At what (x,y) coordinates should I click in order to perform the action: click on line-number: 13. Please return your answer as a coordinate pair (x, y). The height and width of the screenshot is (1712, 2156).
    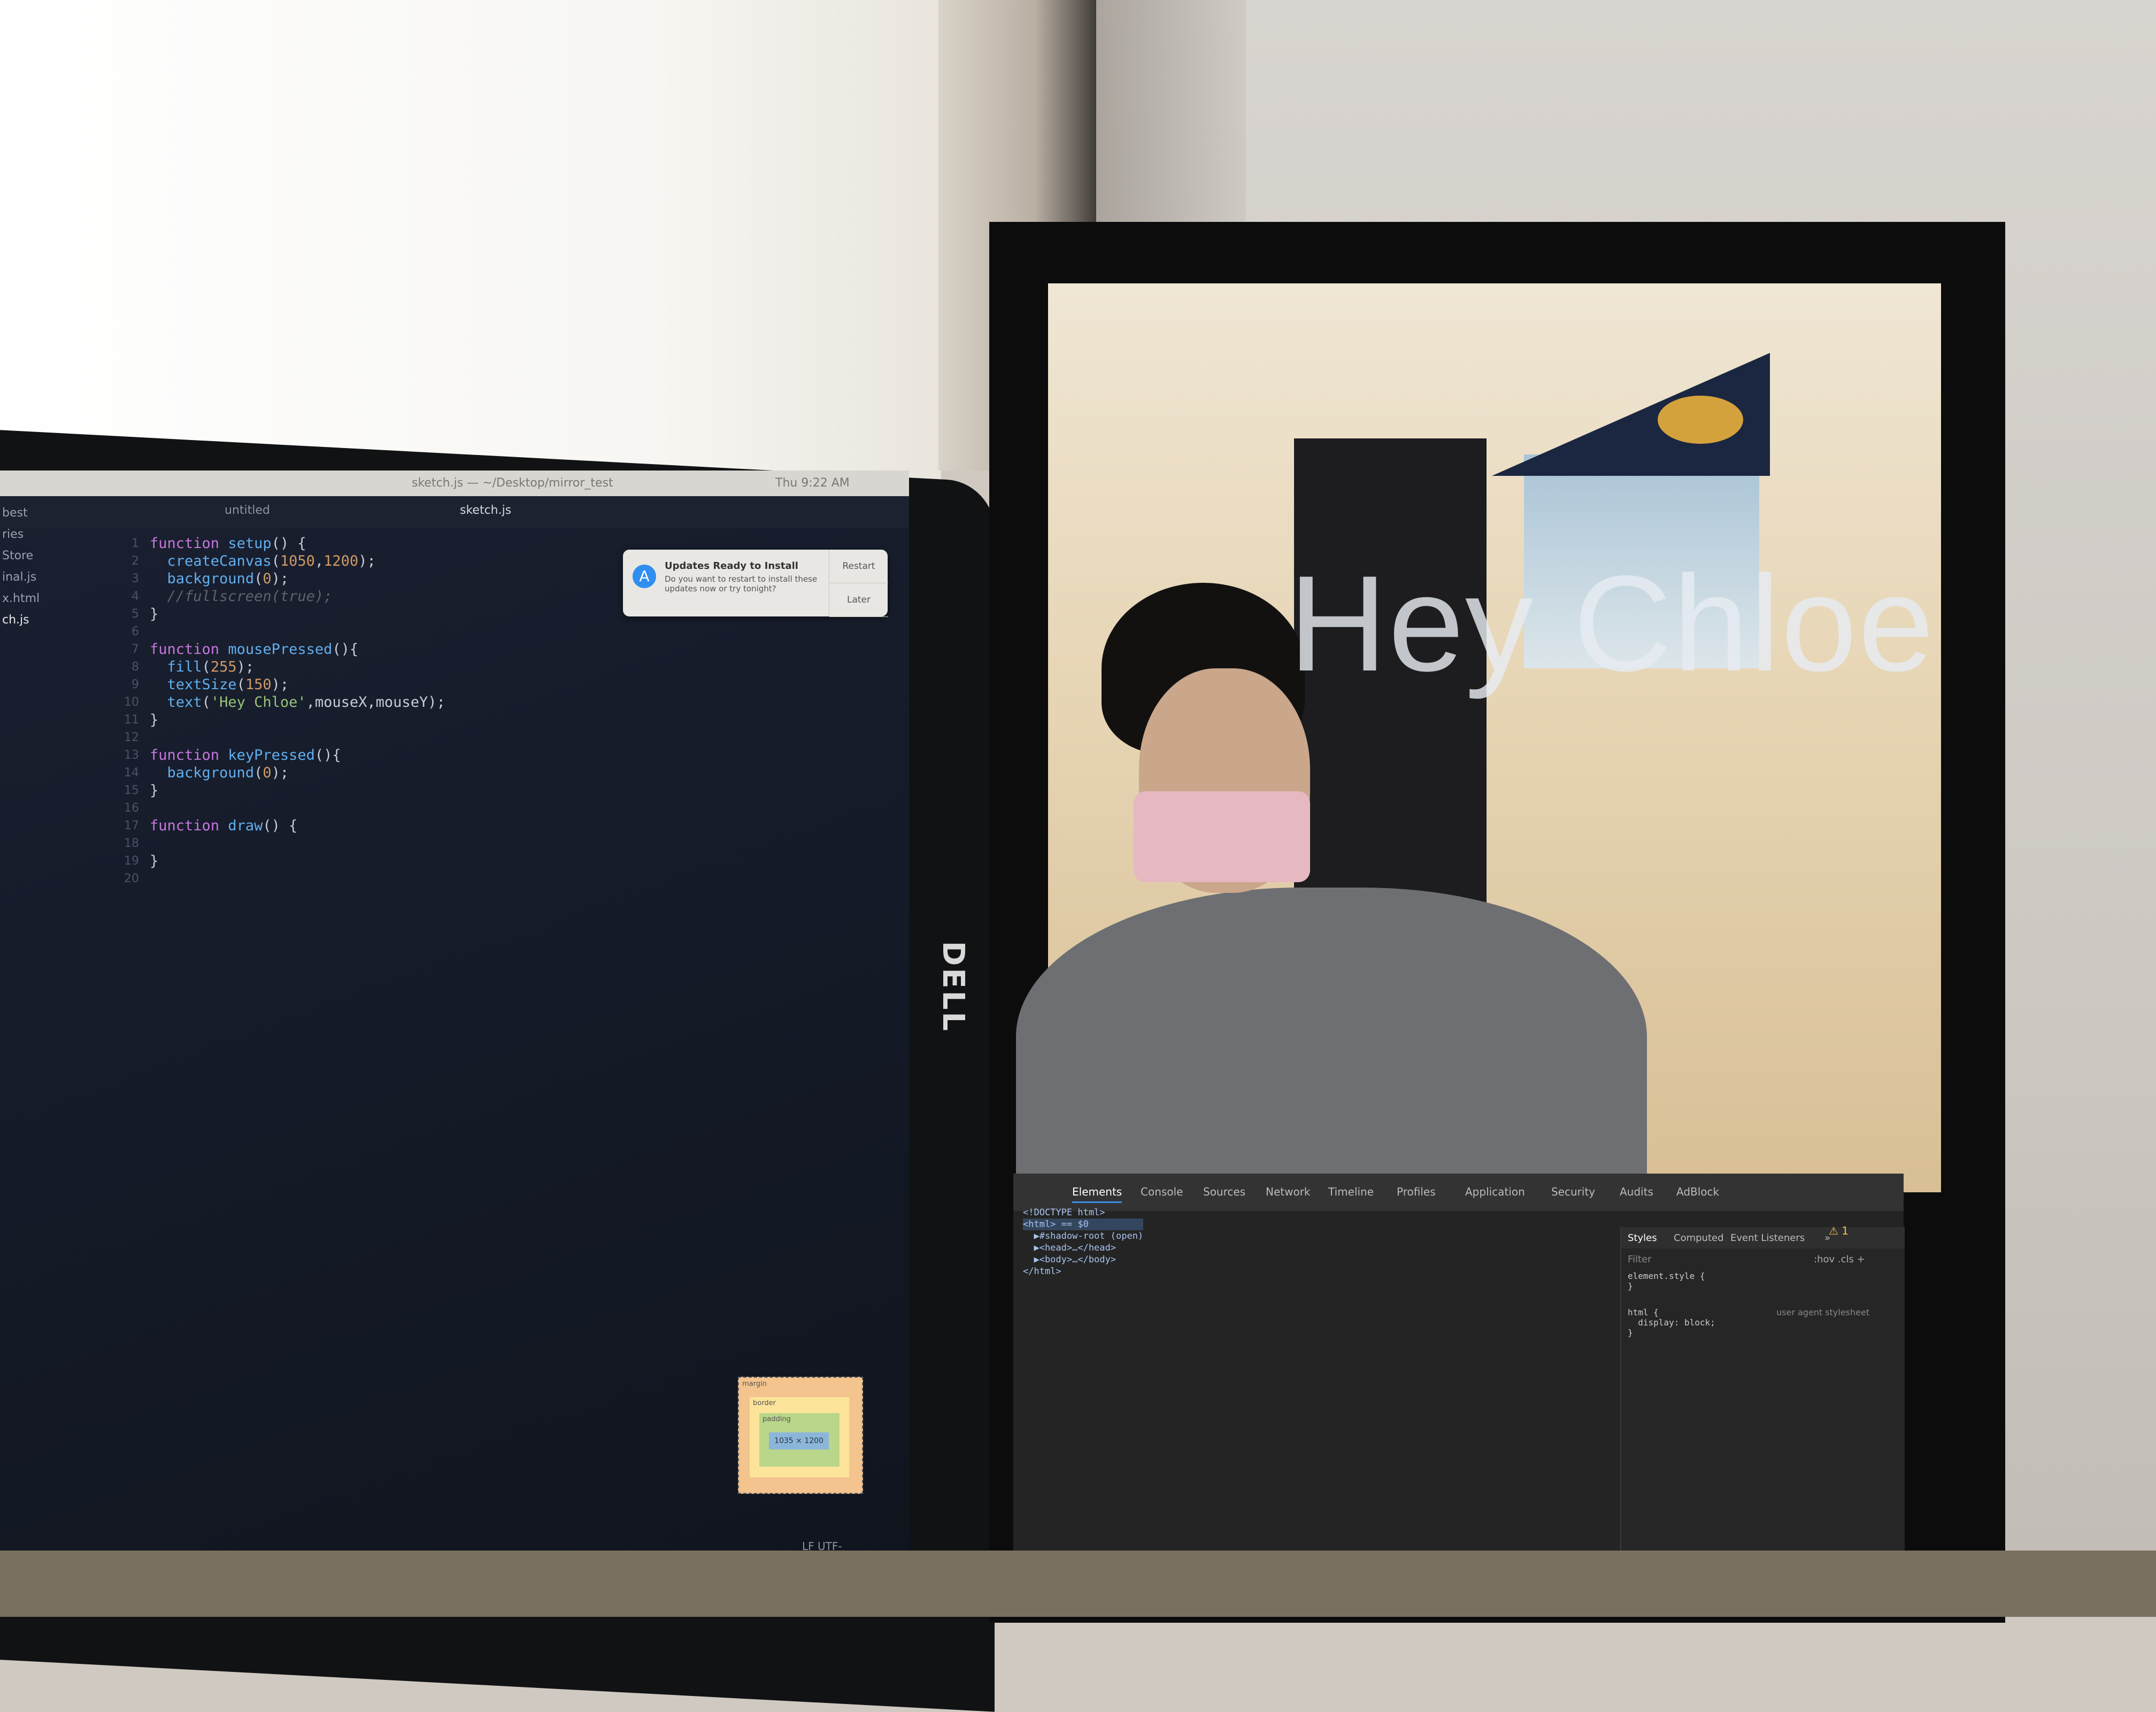
    Looking at the image, I should click on (131, 755).